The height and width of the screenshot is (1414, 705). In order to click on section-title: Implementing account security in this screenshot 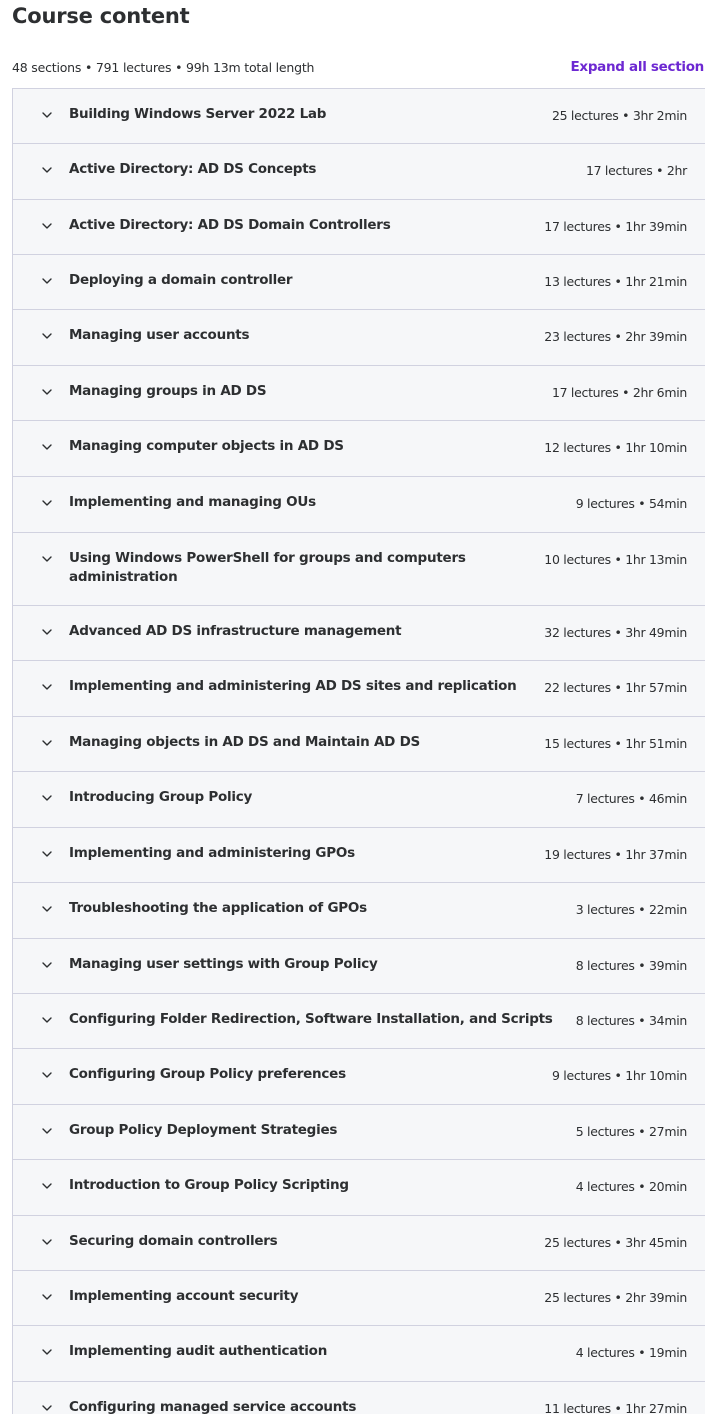, I will do `click(184, 1296)`.